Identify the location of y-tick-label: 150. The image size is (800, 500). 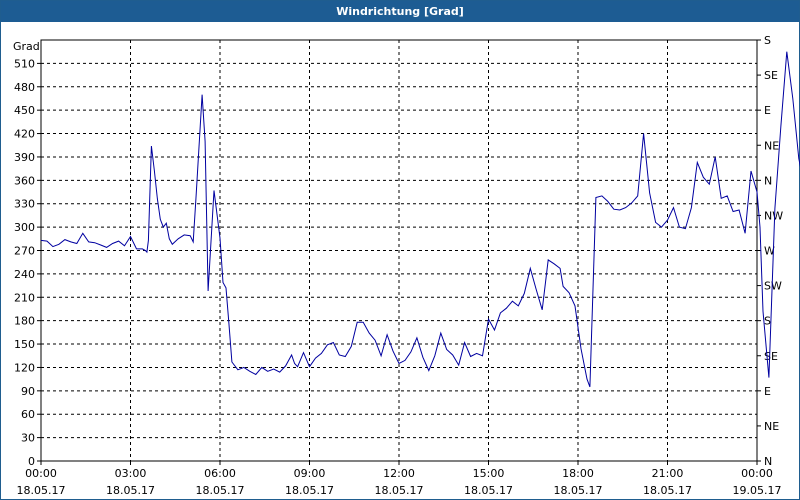
(24, 344).